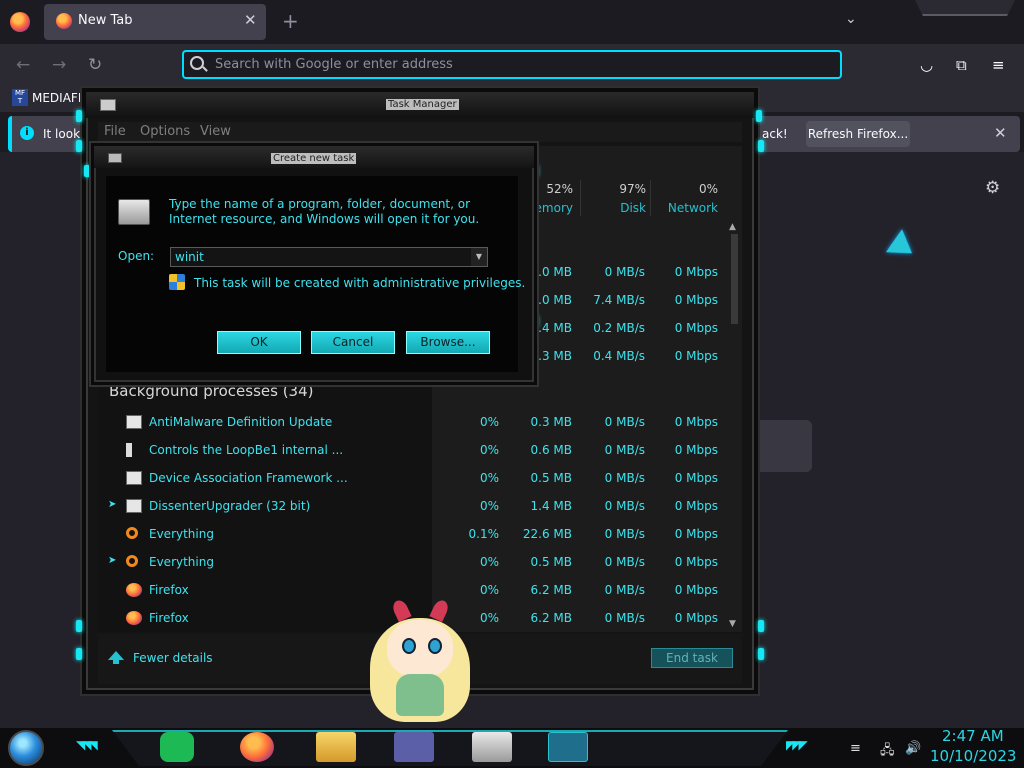  Describe the element at coordinates (973, 756) in the screenshot. I see `clock-date: 10/10/2023` at that location.